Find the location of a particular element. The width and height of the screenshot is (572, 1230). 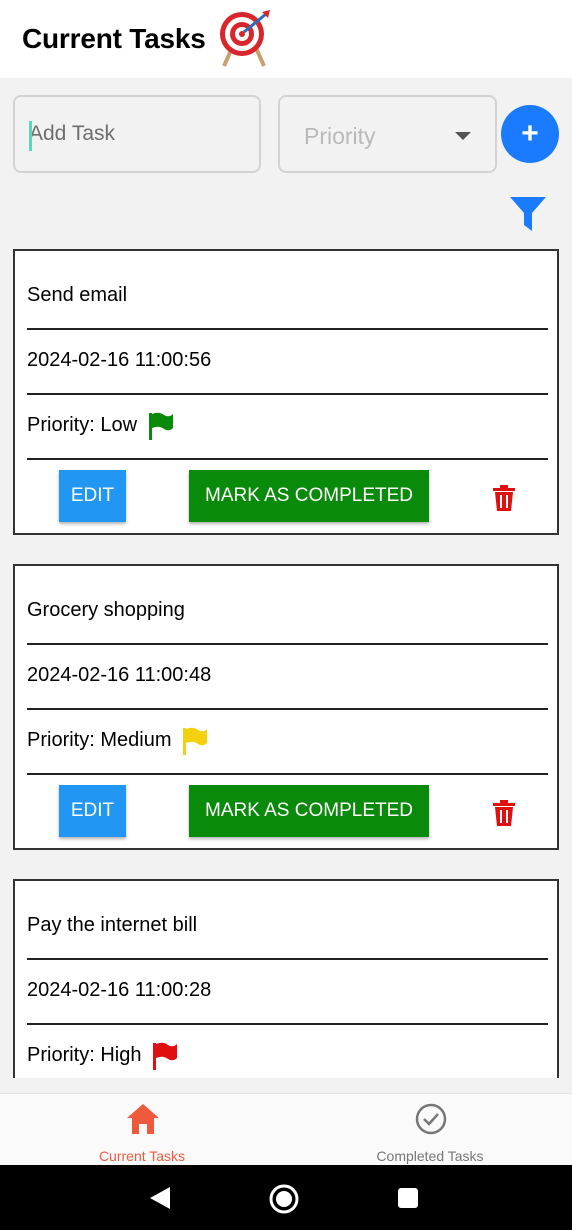

task-date: 2024-02-16 11:00:56 is located at coordinates (287, 361).